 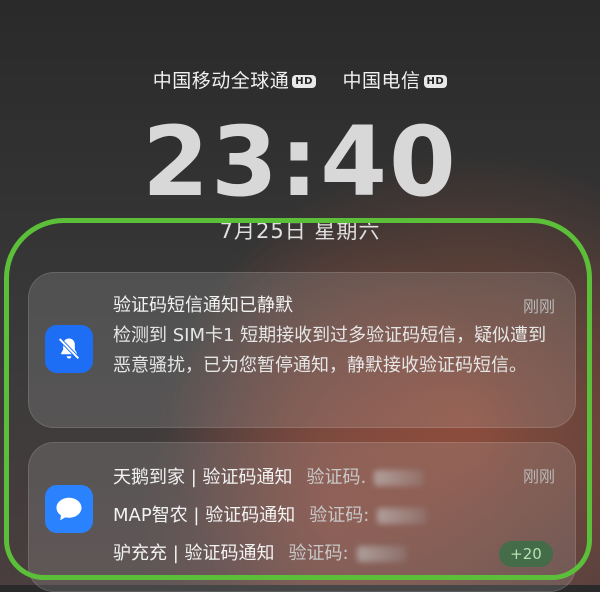 I want to click on lockscreen-clock: 23:40, so click(x=300, y=162).